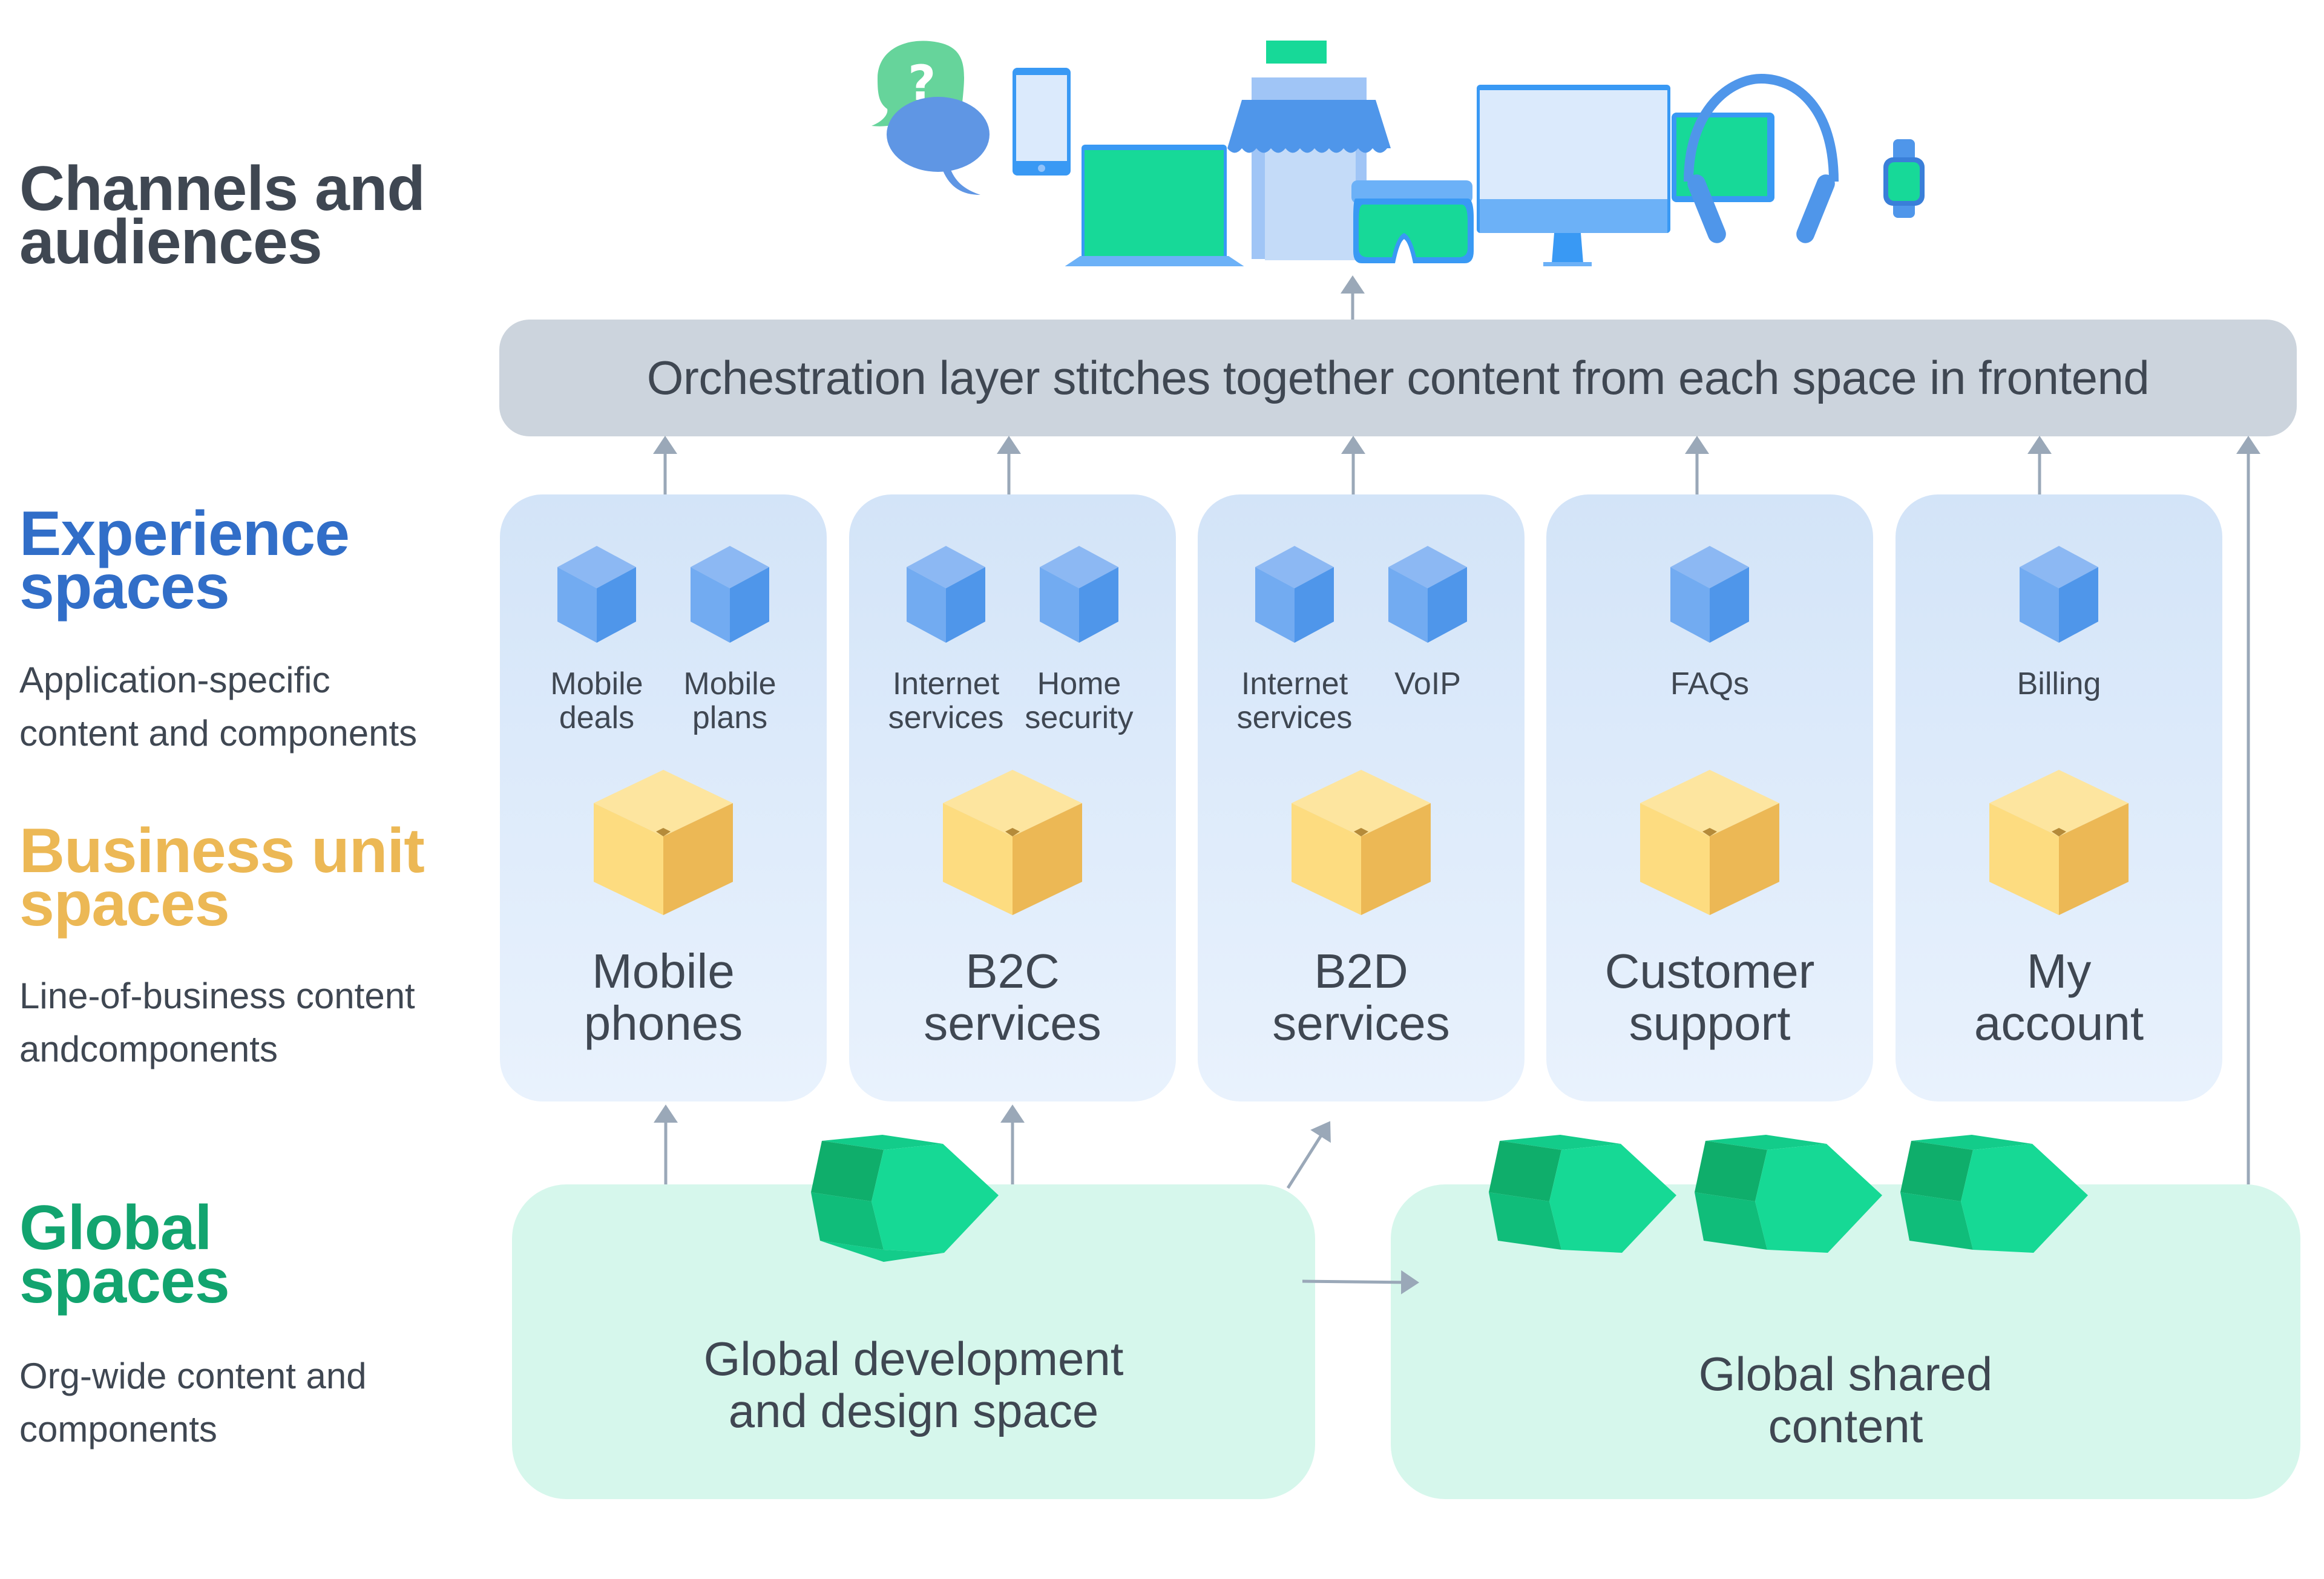  Describe the element at coordinates (1710, 683) in the screenshot. I see `experience-space-label: FAQs` at that location.